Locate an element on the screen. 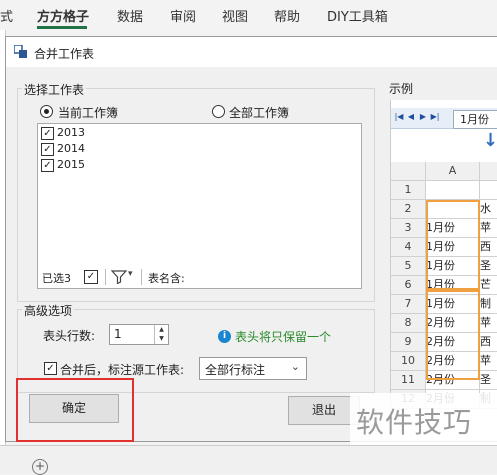  header-rows-value: 1 is located at coordinates (118, 334).